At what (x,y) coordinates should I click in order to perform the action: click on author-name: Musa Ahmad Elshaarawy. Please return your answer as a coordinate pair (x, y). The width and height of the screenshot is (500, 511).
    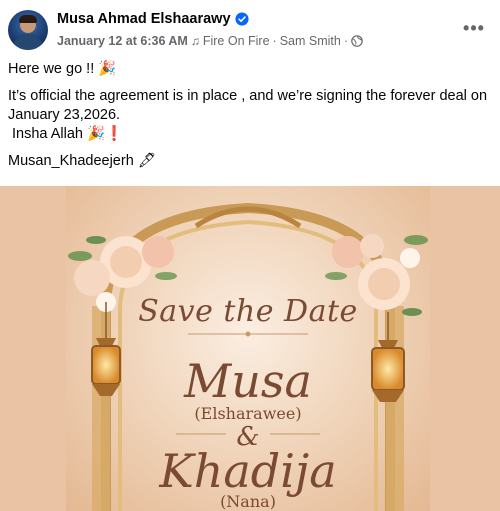
    Looking at the image, I should click on (144, 19).